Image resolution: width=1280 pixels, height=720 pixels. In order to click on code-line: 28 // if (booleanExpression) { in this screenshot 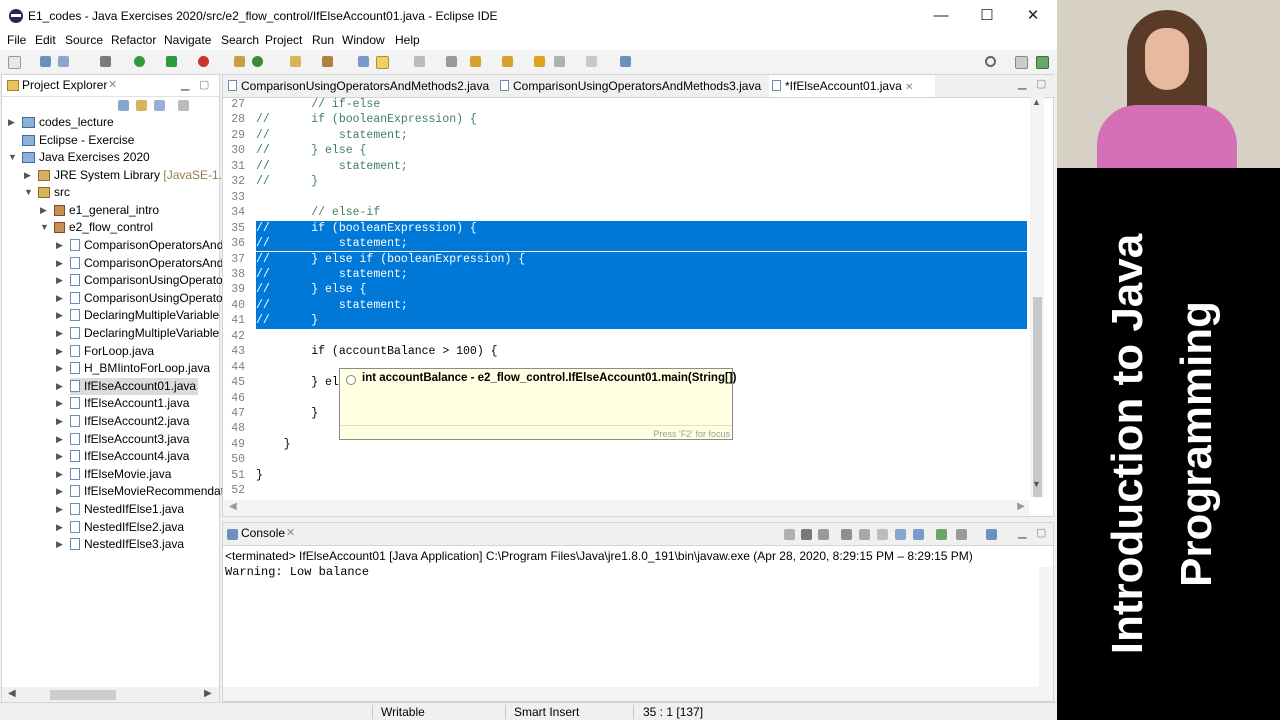, I will do `click(625, 119)`.